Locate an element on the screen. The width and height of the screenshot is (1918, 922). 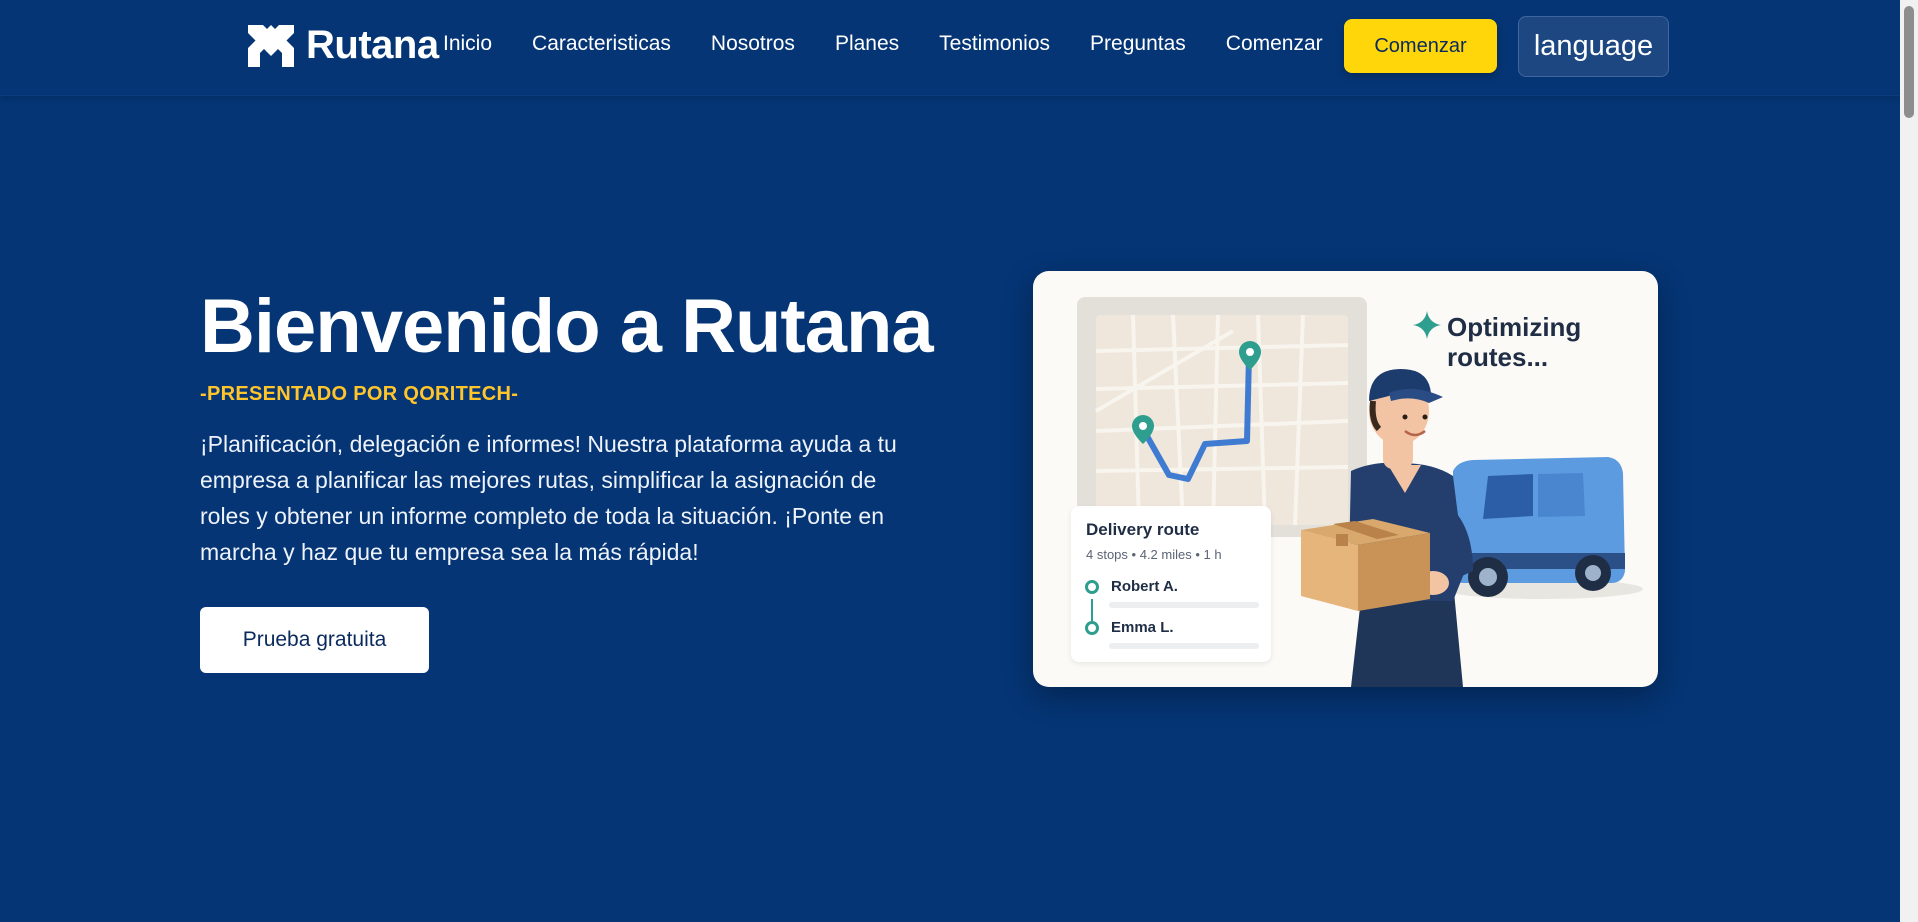
brand-name: Rutana is located at coordinates (372, 44).